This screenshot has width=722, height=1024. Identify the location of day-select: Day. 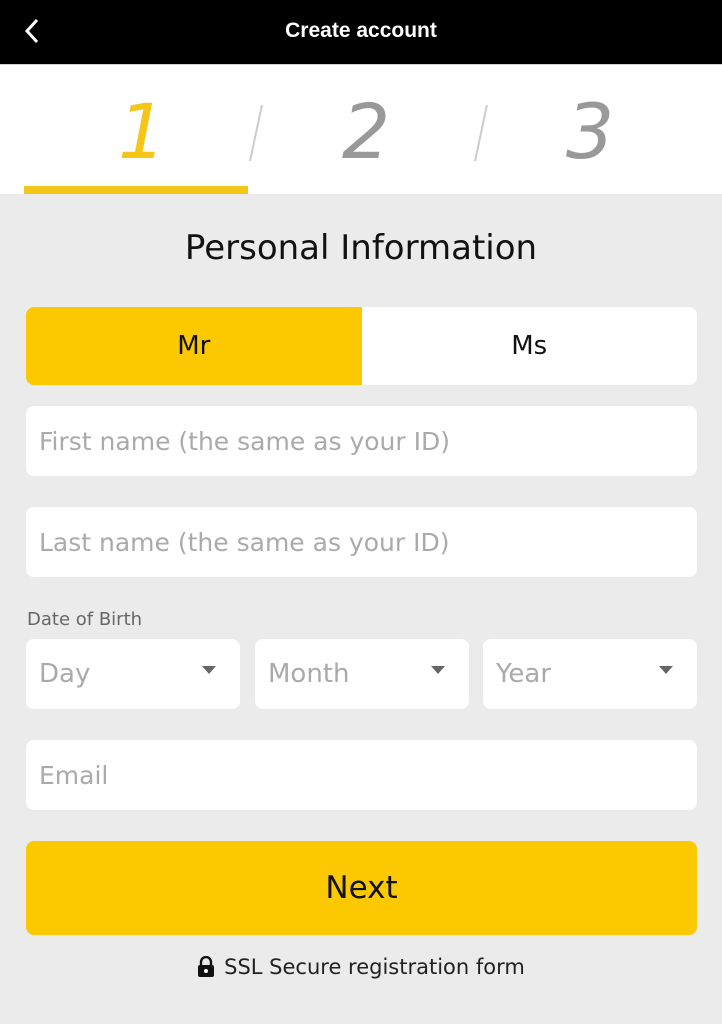
(133, 674).